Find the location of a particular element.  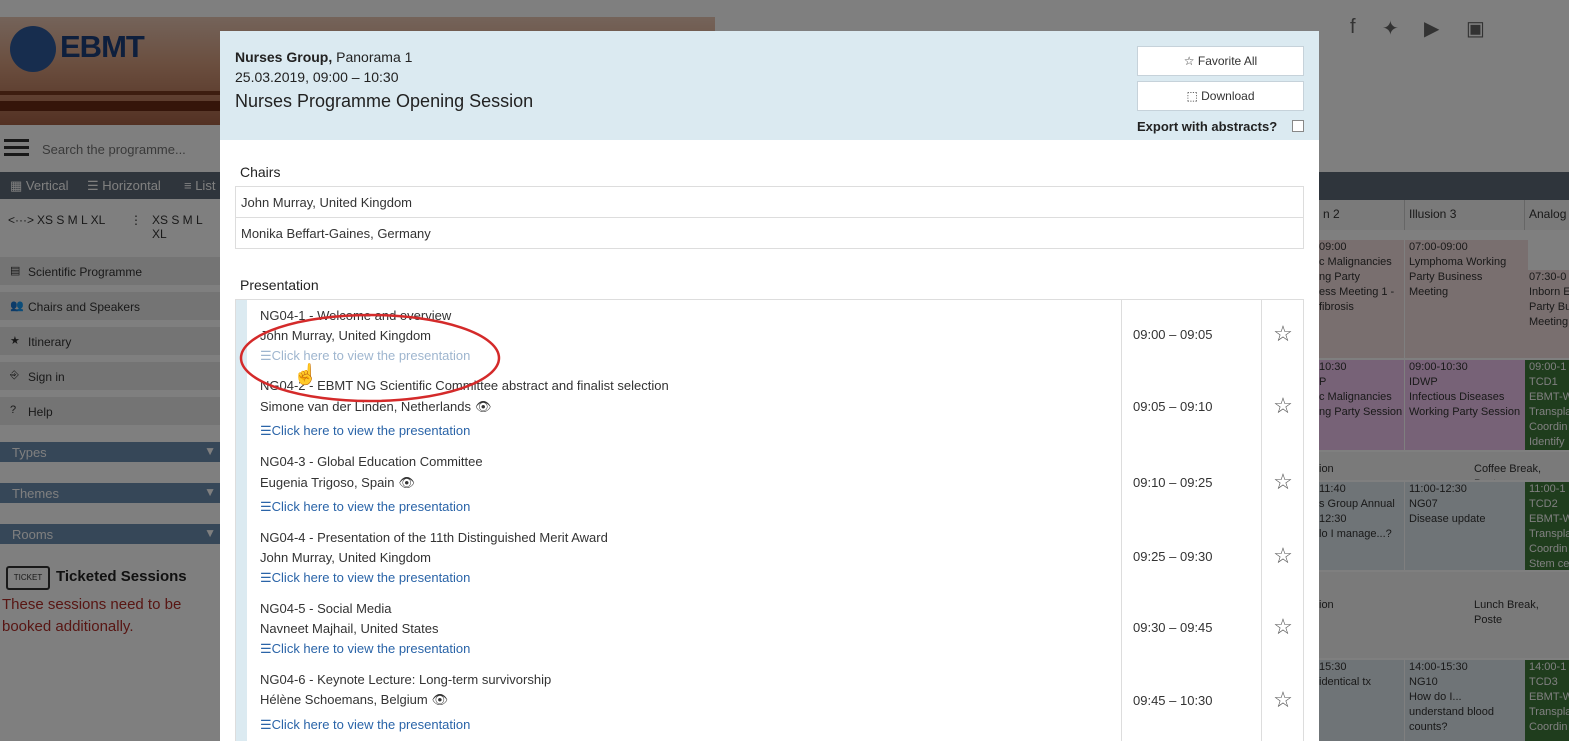

presentation-time: 09:00 – 09:05 is located at coordinates (1191, 335).